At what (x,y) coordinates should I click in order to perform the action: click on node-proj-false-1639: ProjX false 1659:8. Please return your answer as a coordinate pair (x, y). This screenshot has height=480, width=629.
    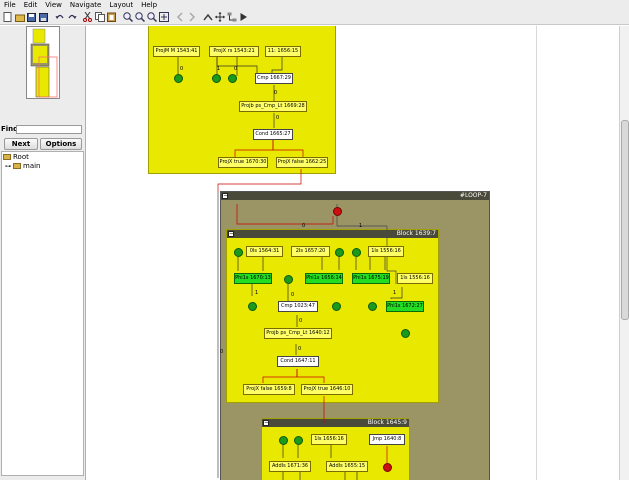
    Looking at the image, I should click on (269, 389).